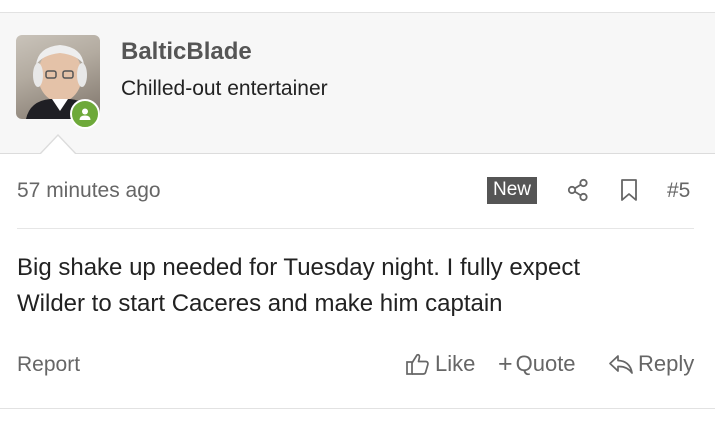 The height and width of the screenshot is (421, 715). I want to click on username: BalticBlade, so click(186, 52).